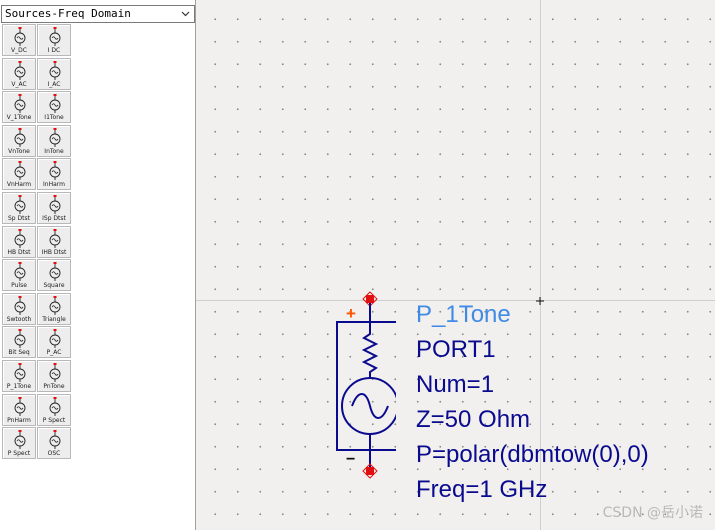 The image size is (715, 530). I want to click on one-tone-voltage-icon, so click(20, 104).